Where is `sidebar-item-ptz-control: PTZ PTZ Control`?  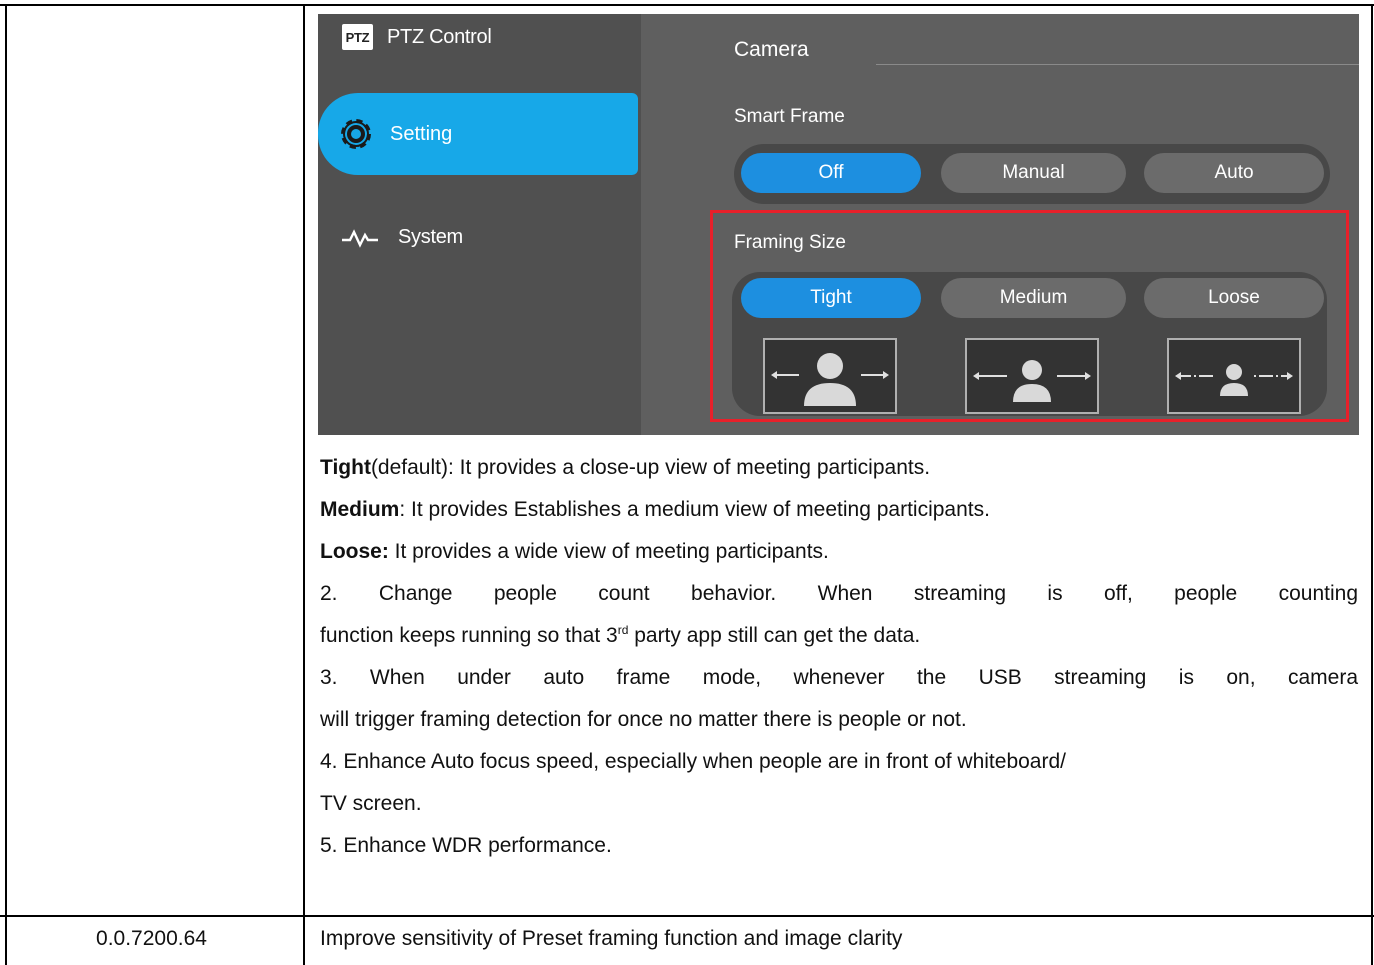 sidebar-item-ptz-control: PTZ PTZ Control is located at coordinates (417, 37).